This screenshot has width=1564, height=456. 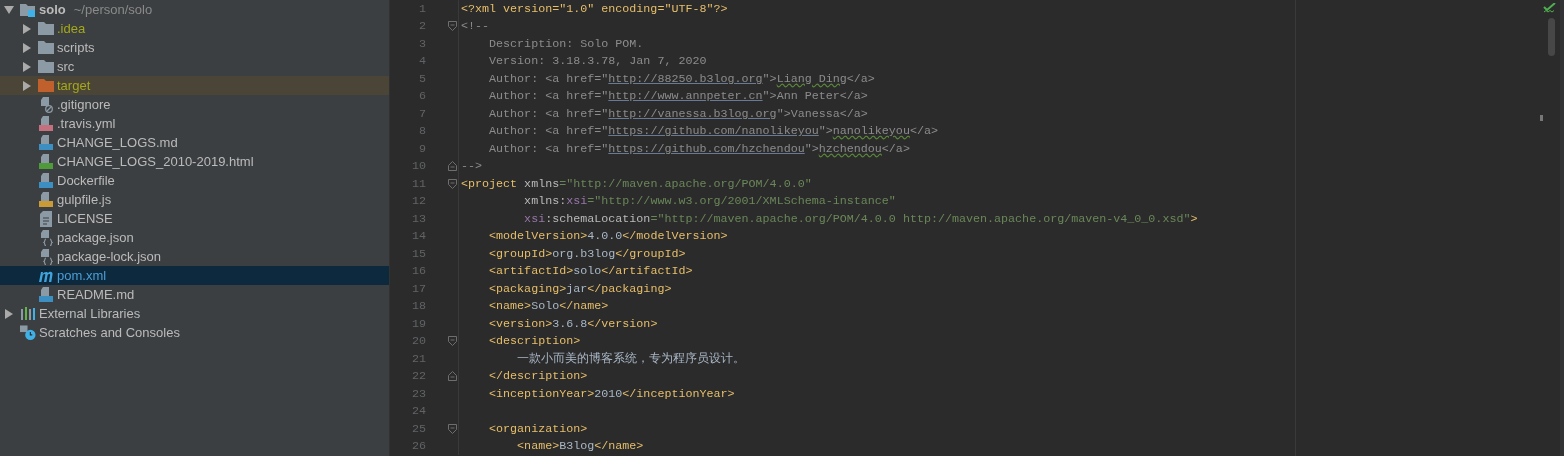 I want to click on tree-row: scripts, so click(x=194, y=47).